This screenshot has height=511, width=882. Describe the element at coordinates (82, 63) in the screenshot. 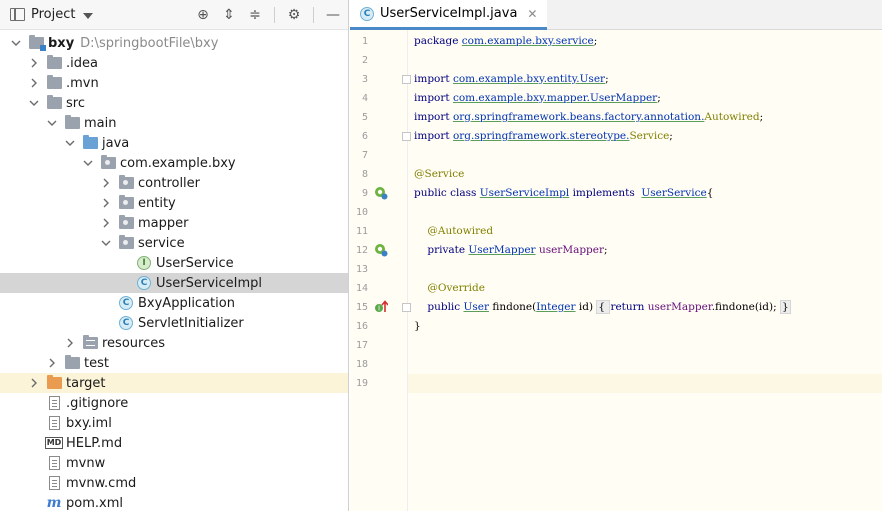

I see `tree-node-label: .idea` at that location.